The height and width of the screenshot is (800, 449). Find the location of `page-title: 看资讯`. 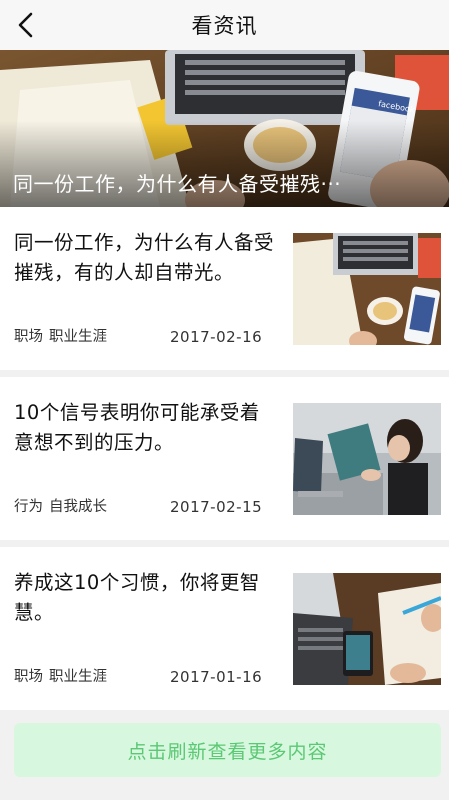

page-title: 看资讯 is located at coordinates (224, 26).